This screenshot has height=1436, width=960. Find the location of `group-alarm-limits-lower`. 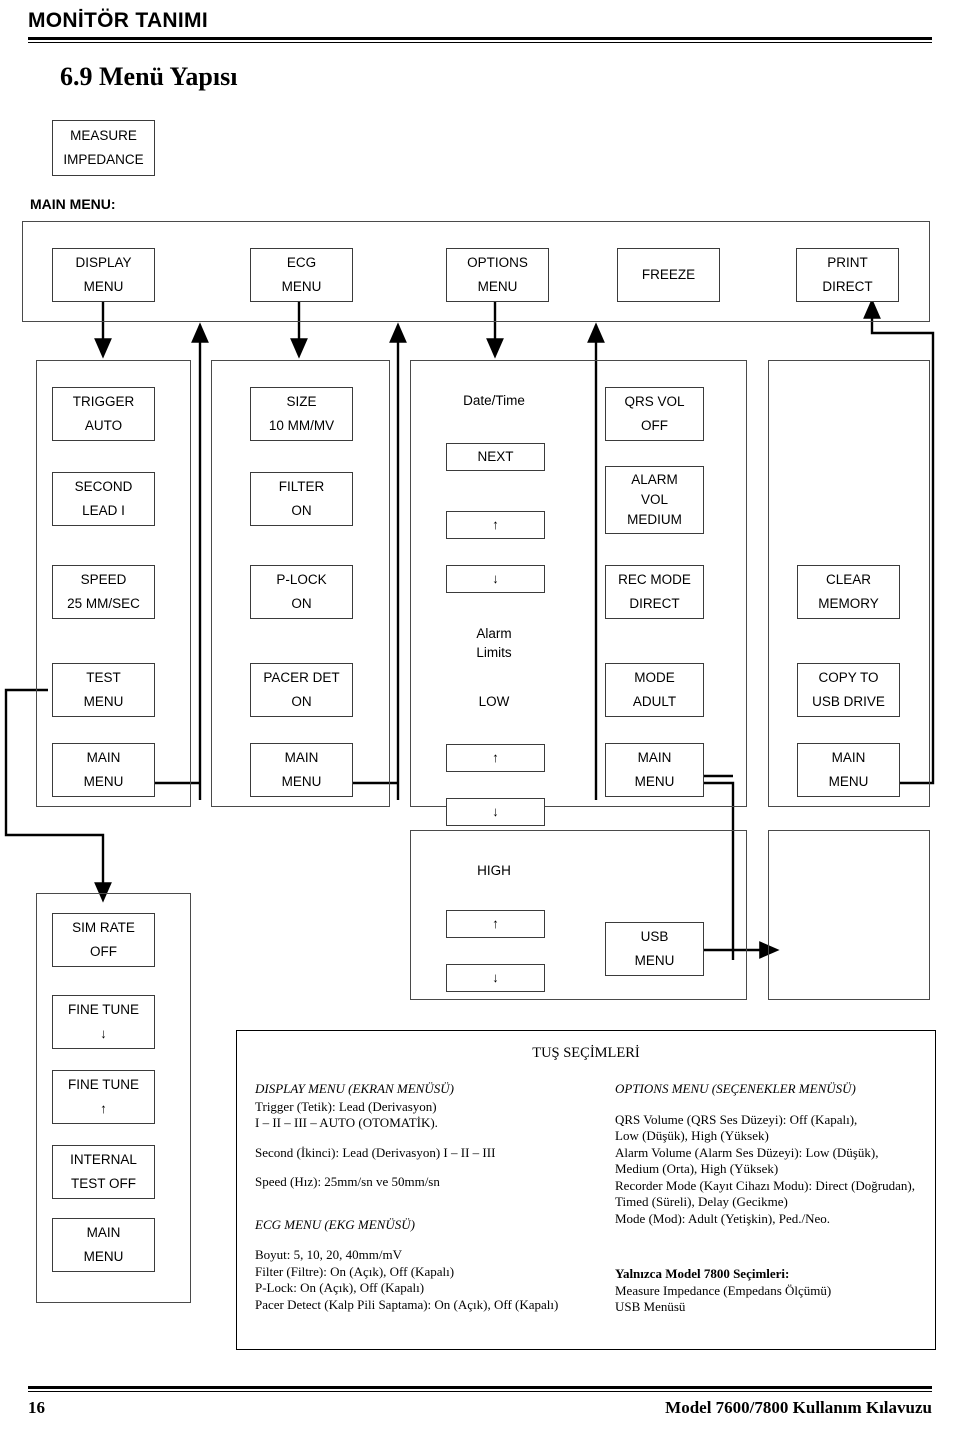

group-alarm-limits-lower is located at coordinates (578, 915).